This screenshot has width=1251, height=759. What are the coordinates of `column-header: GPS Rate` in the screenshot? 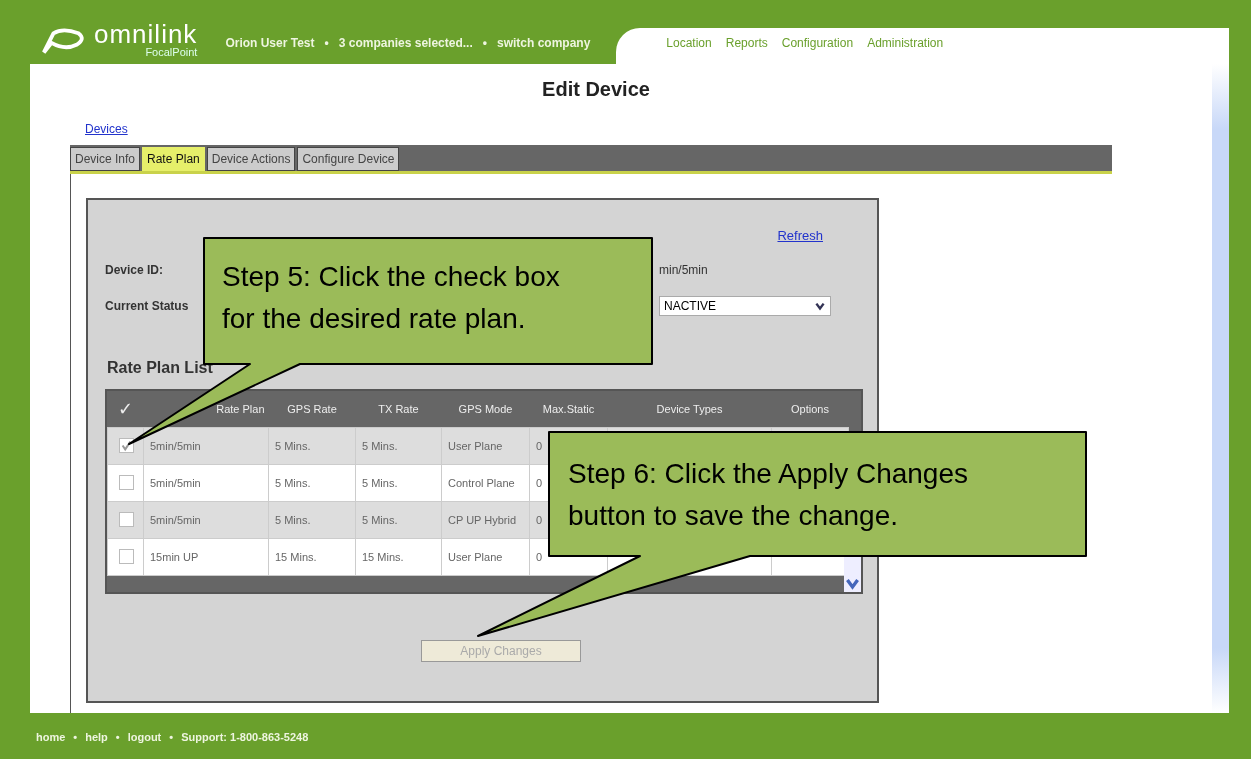 It's located at (312, 409).